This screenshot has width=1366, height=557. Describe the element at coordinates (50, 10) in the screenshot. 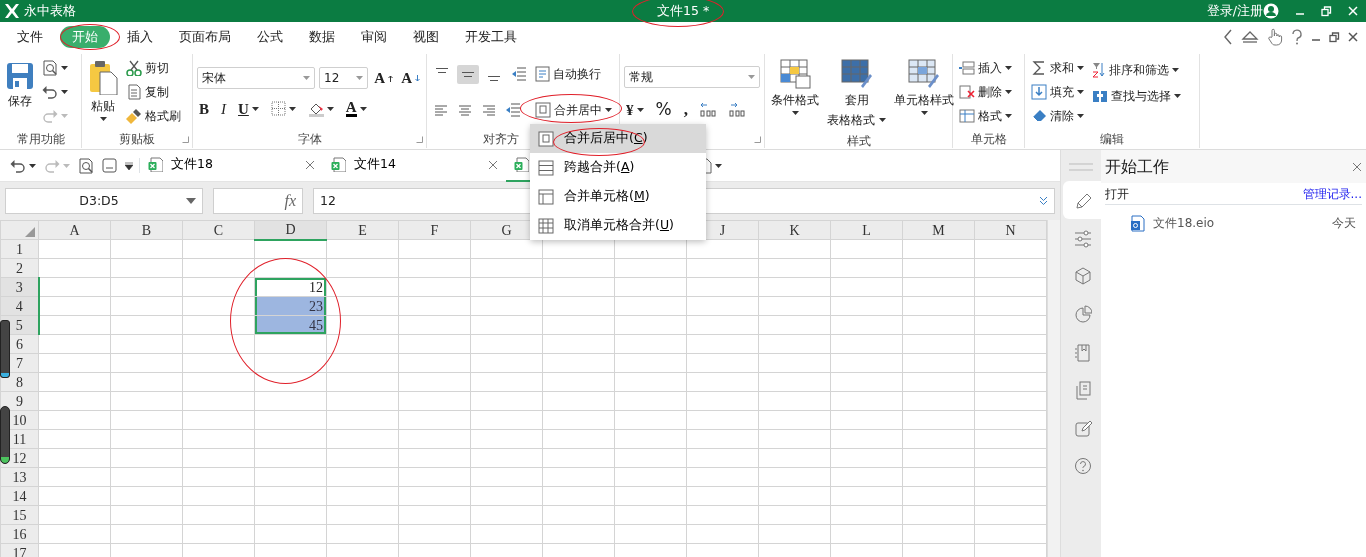

I see `app-name: 永中表格` at that location.